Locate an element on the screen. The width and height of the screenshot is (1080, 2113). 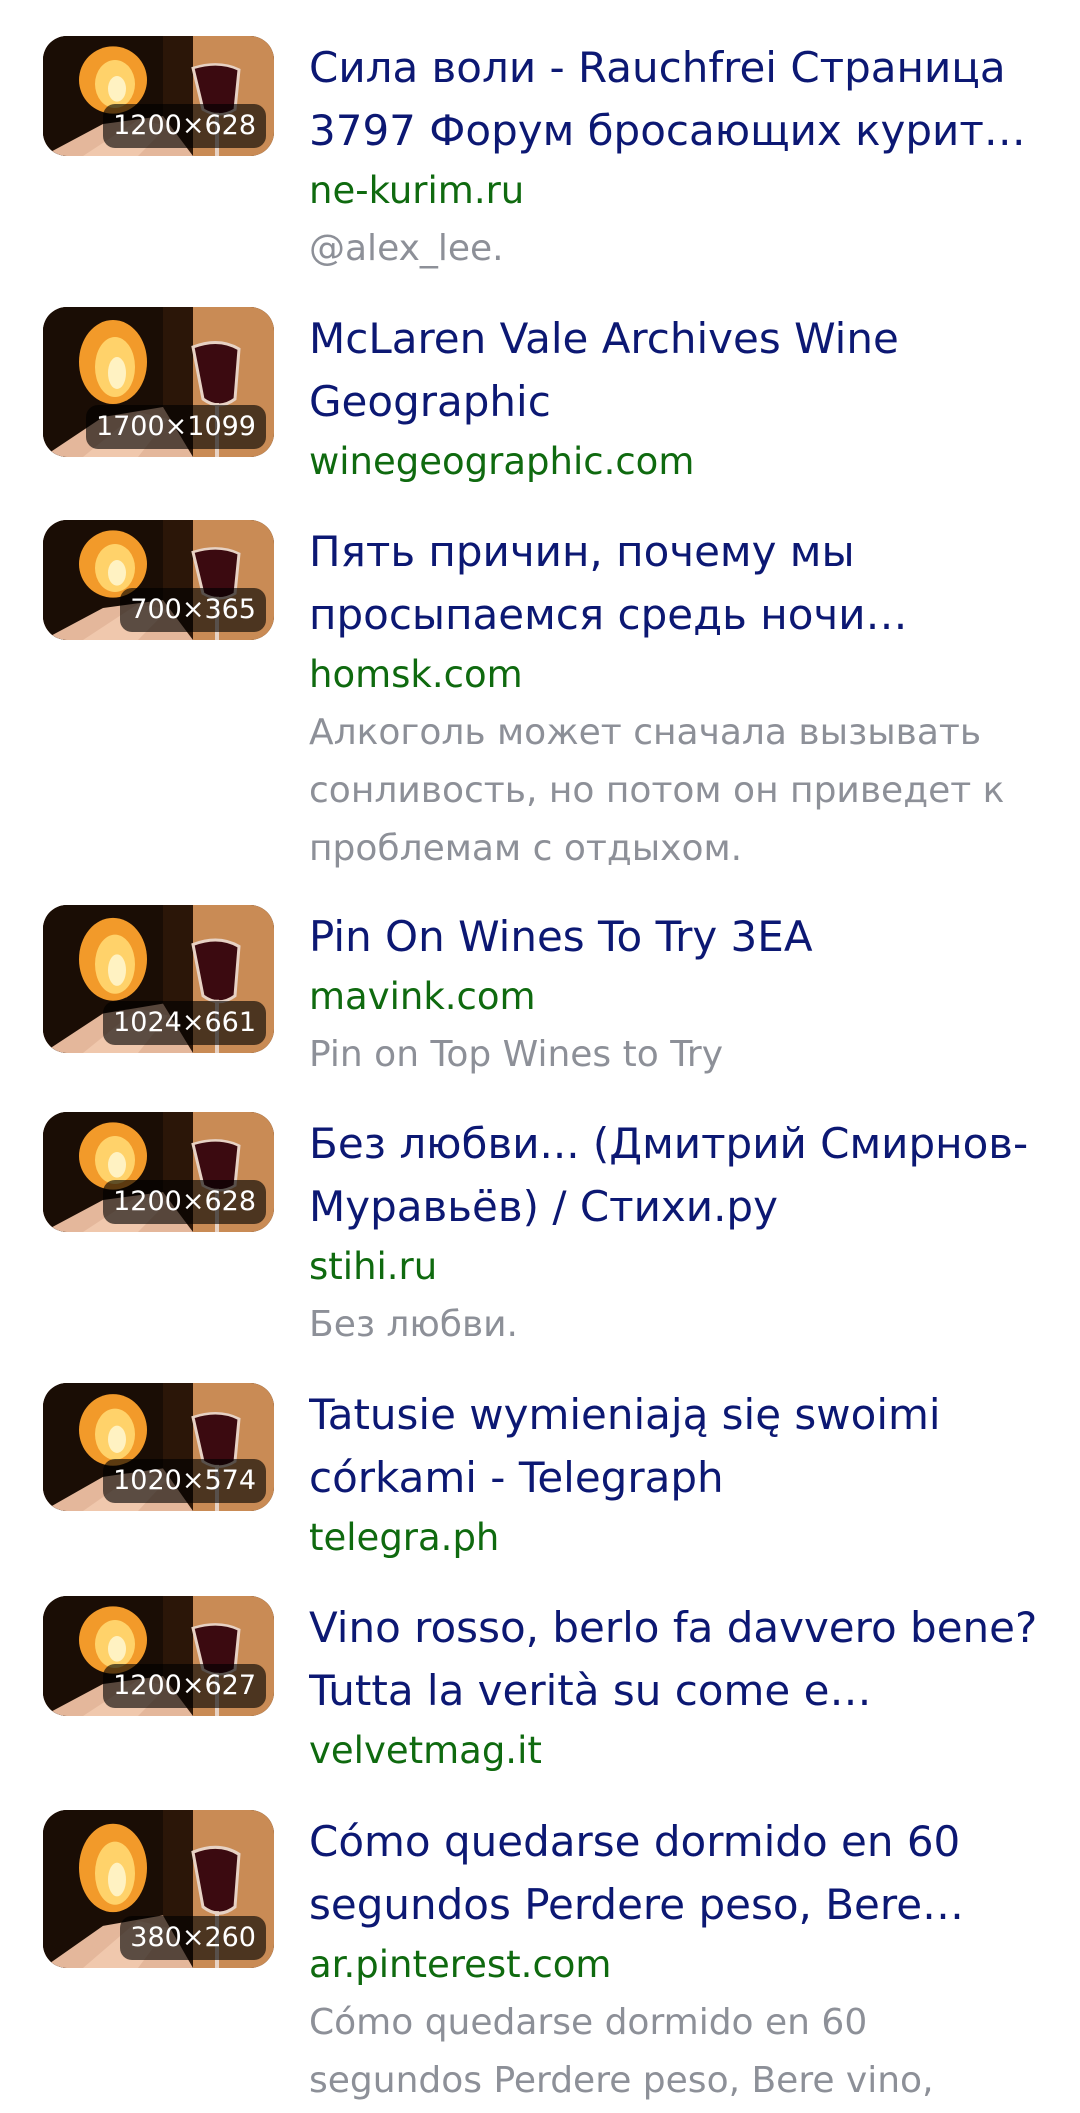
image-dimensions: 380×260 is located at coordinates (193, 1938).